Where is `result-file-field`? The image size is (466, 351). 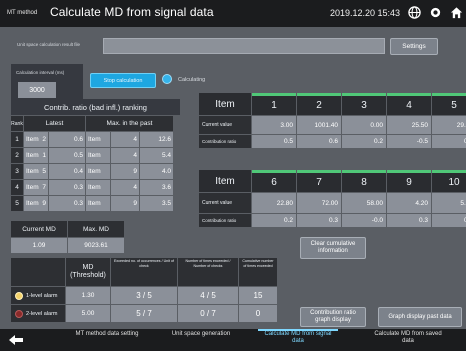 result-file-field is located at coordinates (244, 46).